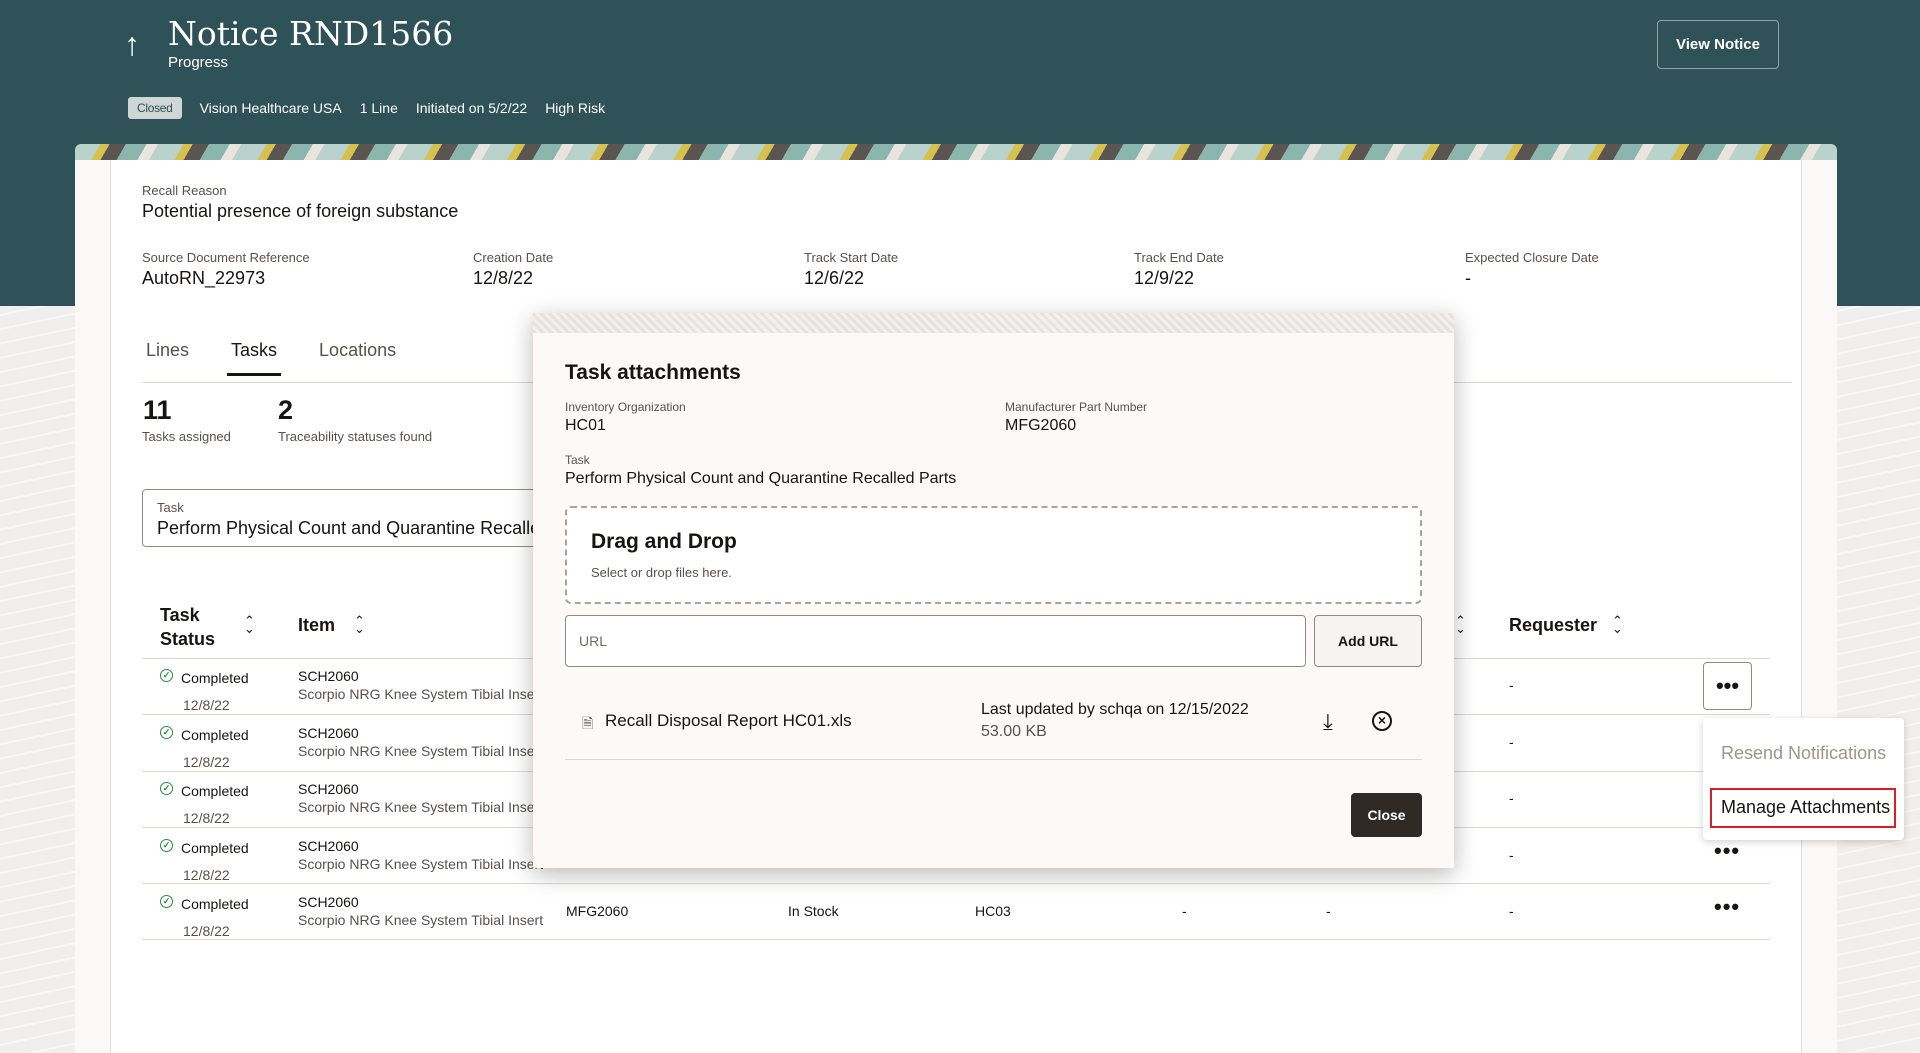  I want to click on source-doc-label: Source Document Reference, so click(226, 257).